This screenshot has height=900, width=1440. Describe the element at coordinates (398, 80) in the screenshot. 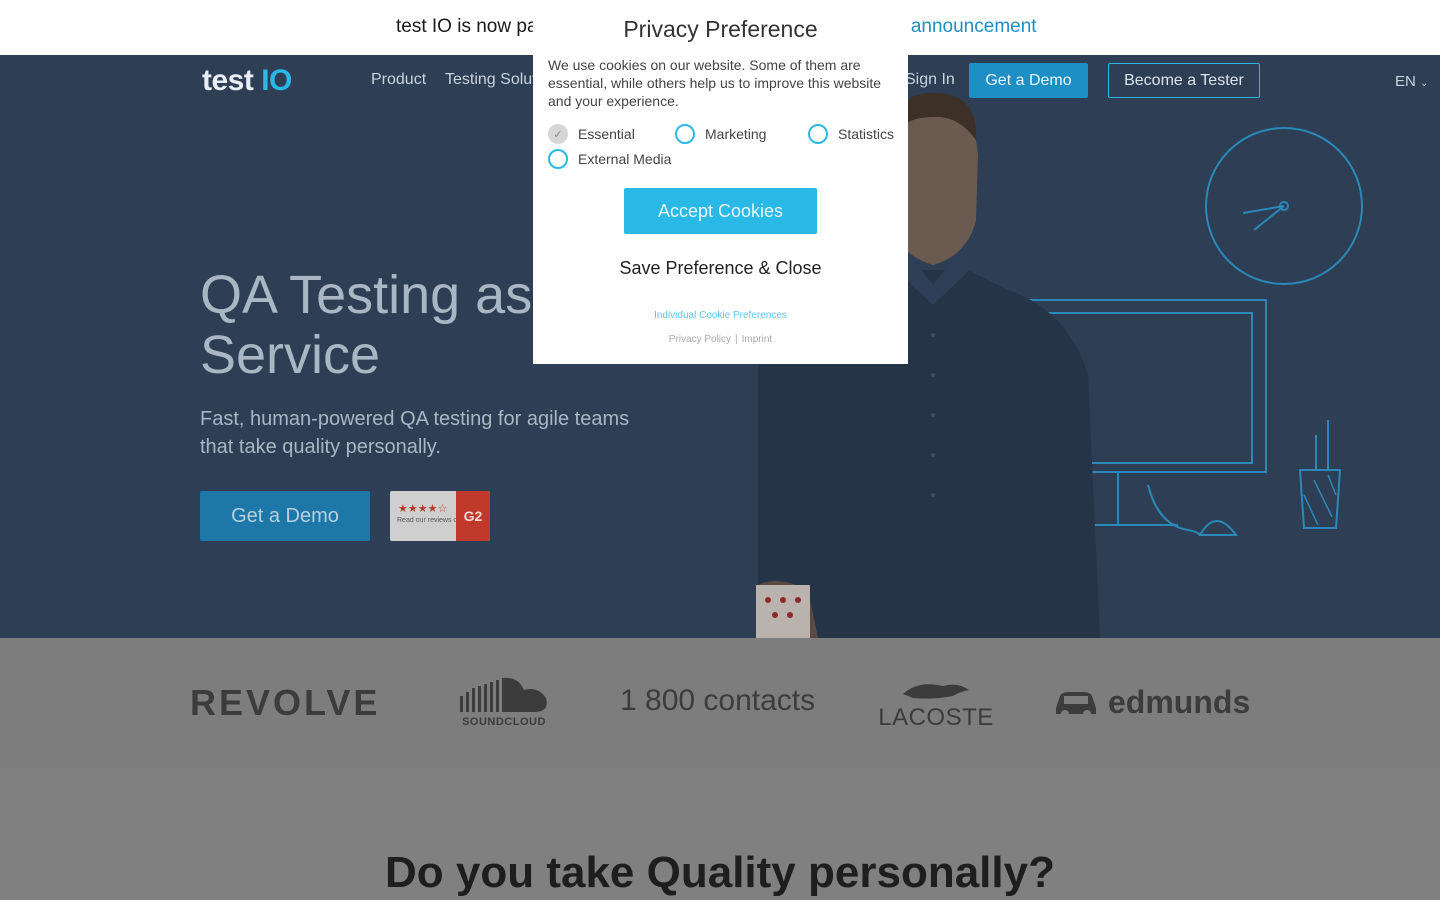

I see `nav-product: Product` at that location.